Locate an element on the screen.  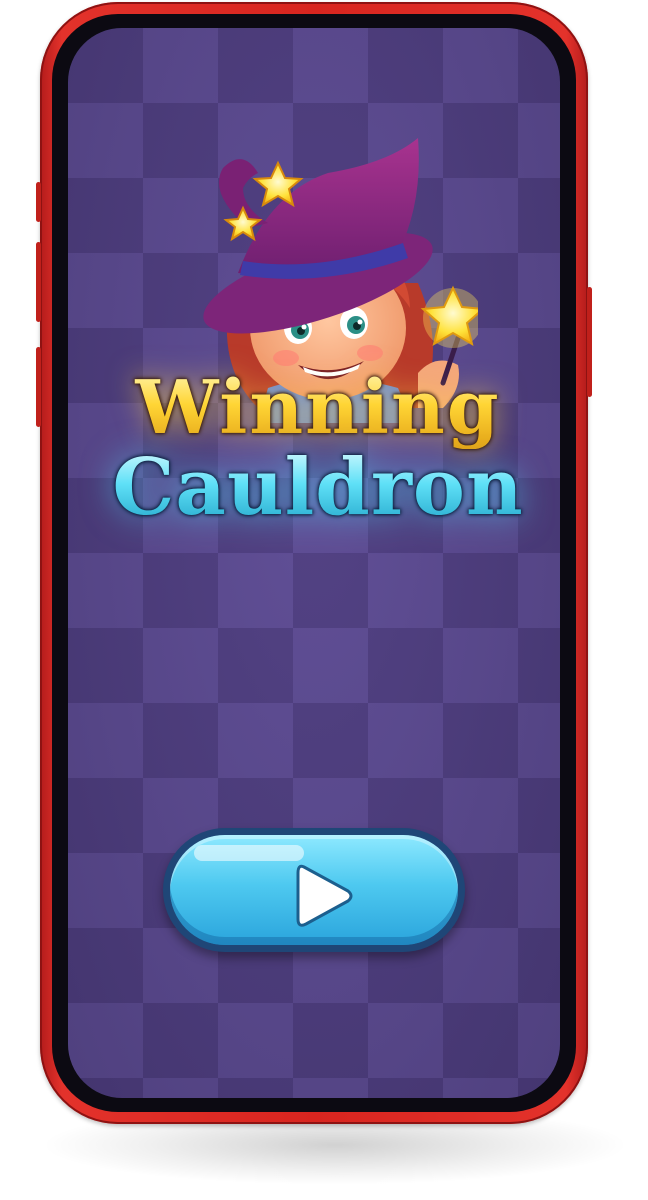
play-button-face is located at coordinates (314, 890).